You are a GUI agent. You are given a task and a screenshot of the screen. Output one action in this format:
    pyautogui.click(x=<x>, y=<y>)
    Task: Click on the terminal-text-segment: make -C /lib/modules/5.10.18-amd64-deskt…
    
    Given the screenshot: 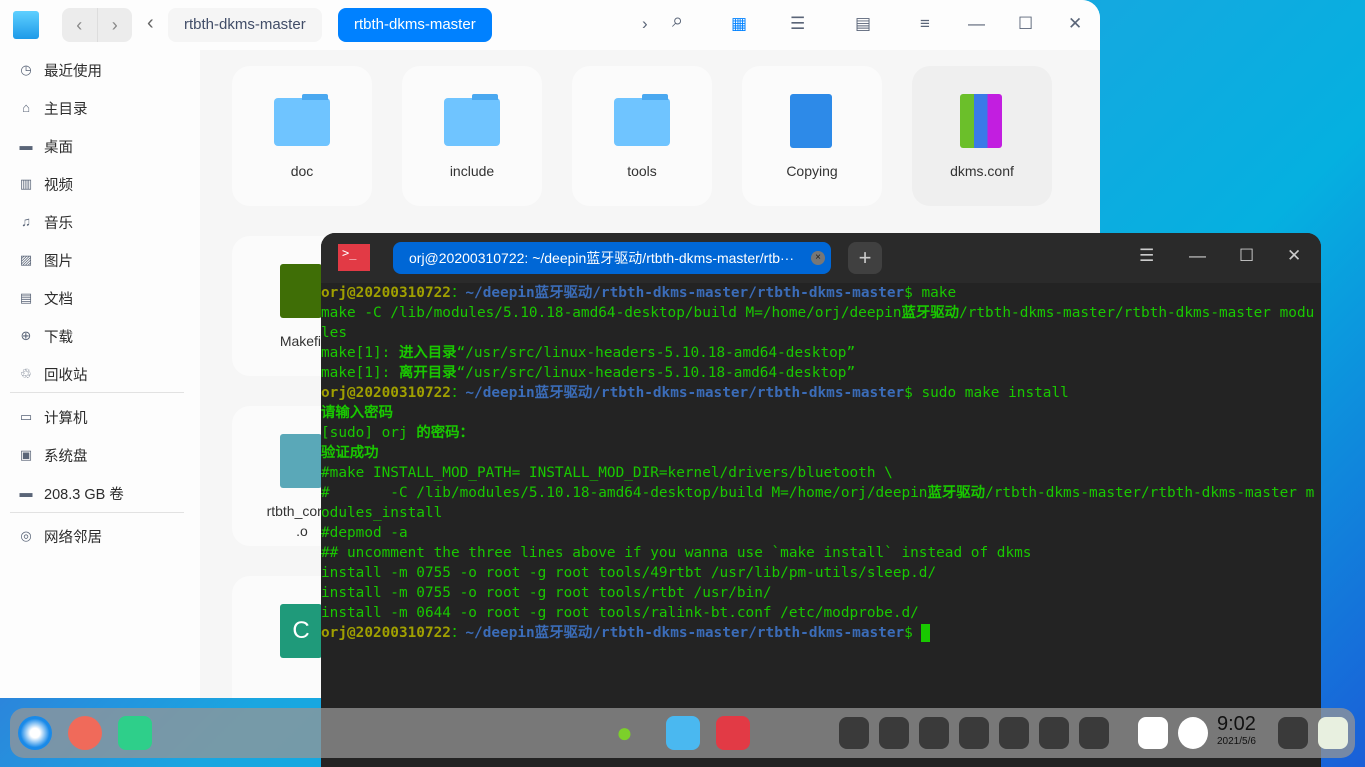 What is the action you would take?
    pyautogui.click(x=611, y=313)
    